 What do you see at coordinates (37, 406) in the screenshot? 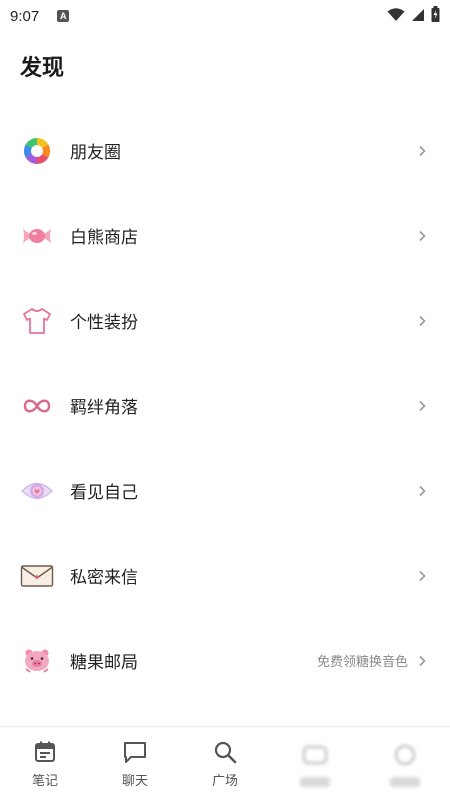
I see `infinity-icon` at bounding box center [37, 406].